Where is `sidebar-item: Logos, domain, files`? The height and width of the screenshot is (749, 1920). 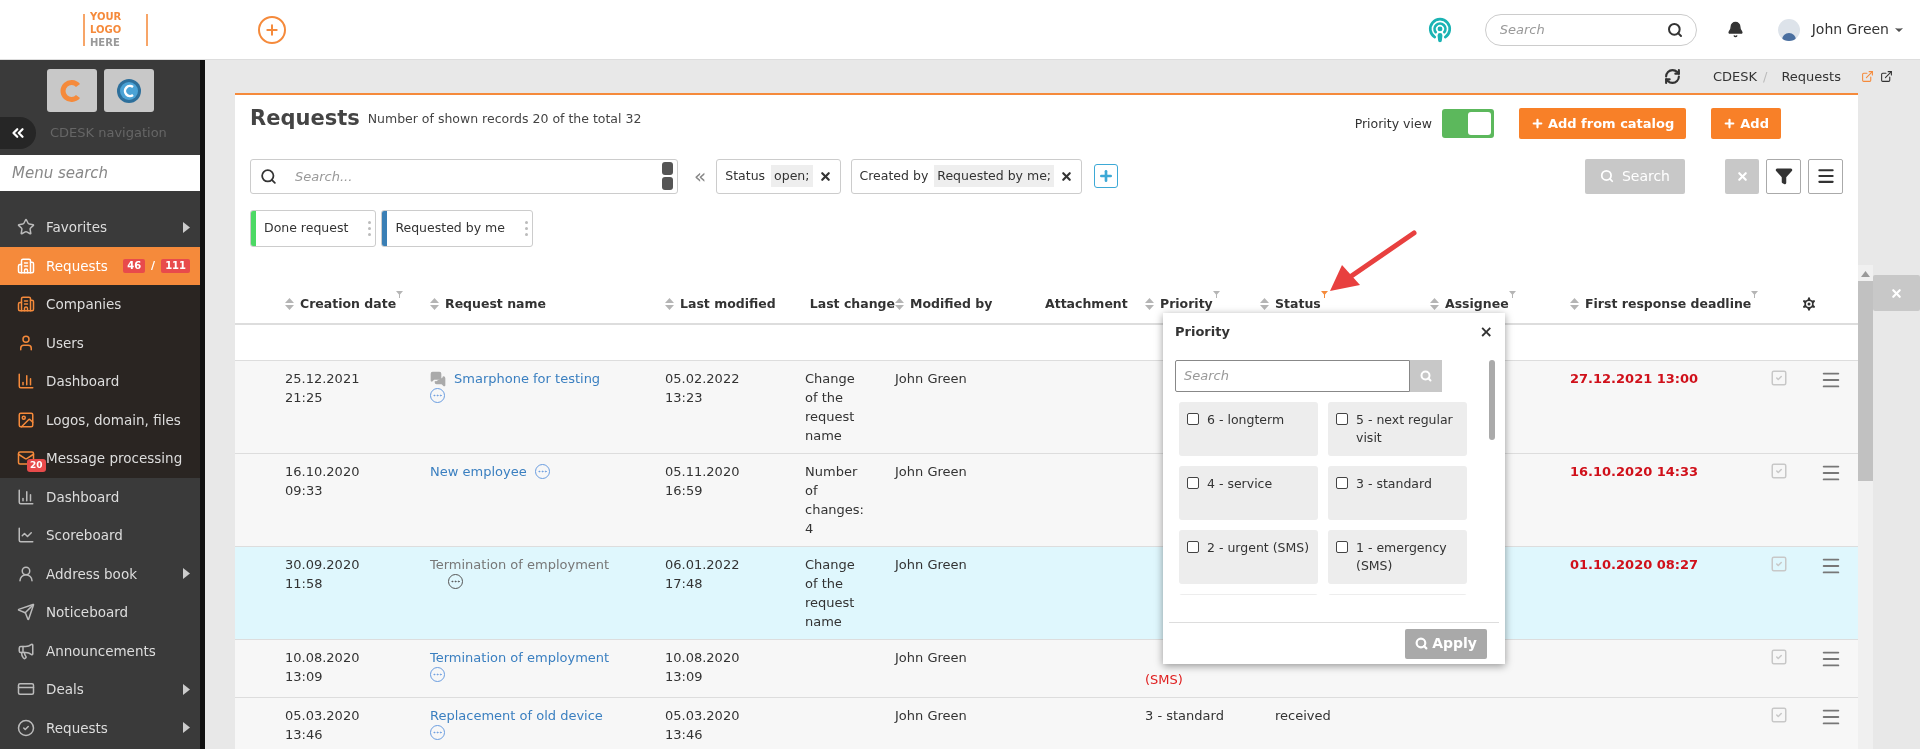
sidebar-item: Logos, domain, files is located at coordinates (100, 419).